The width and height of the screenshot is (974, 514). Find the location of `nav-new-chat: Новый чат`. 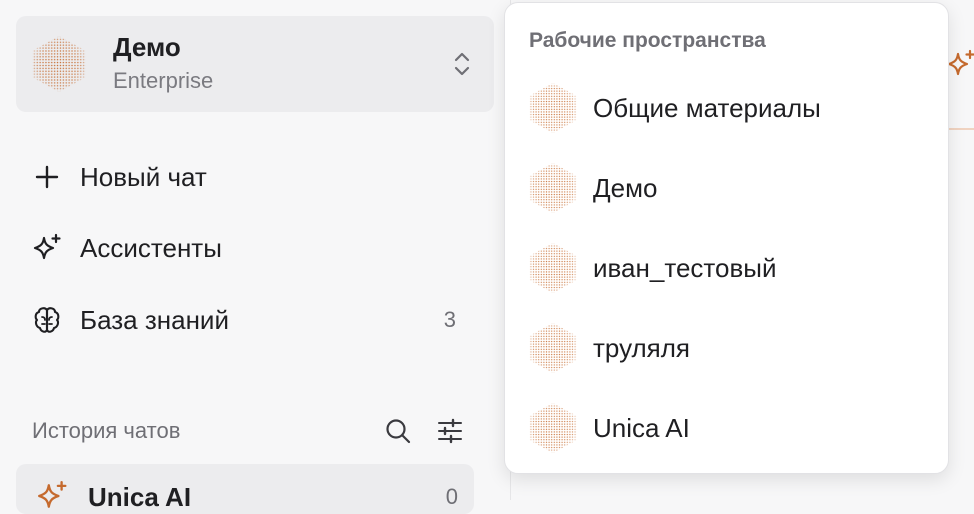

nav-new-chat: Новый чат is located at coordinates (252, 177).